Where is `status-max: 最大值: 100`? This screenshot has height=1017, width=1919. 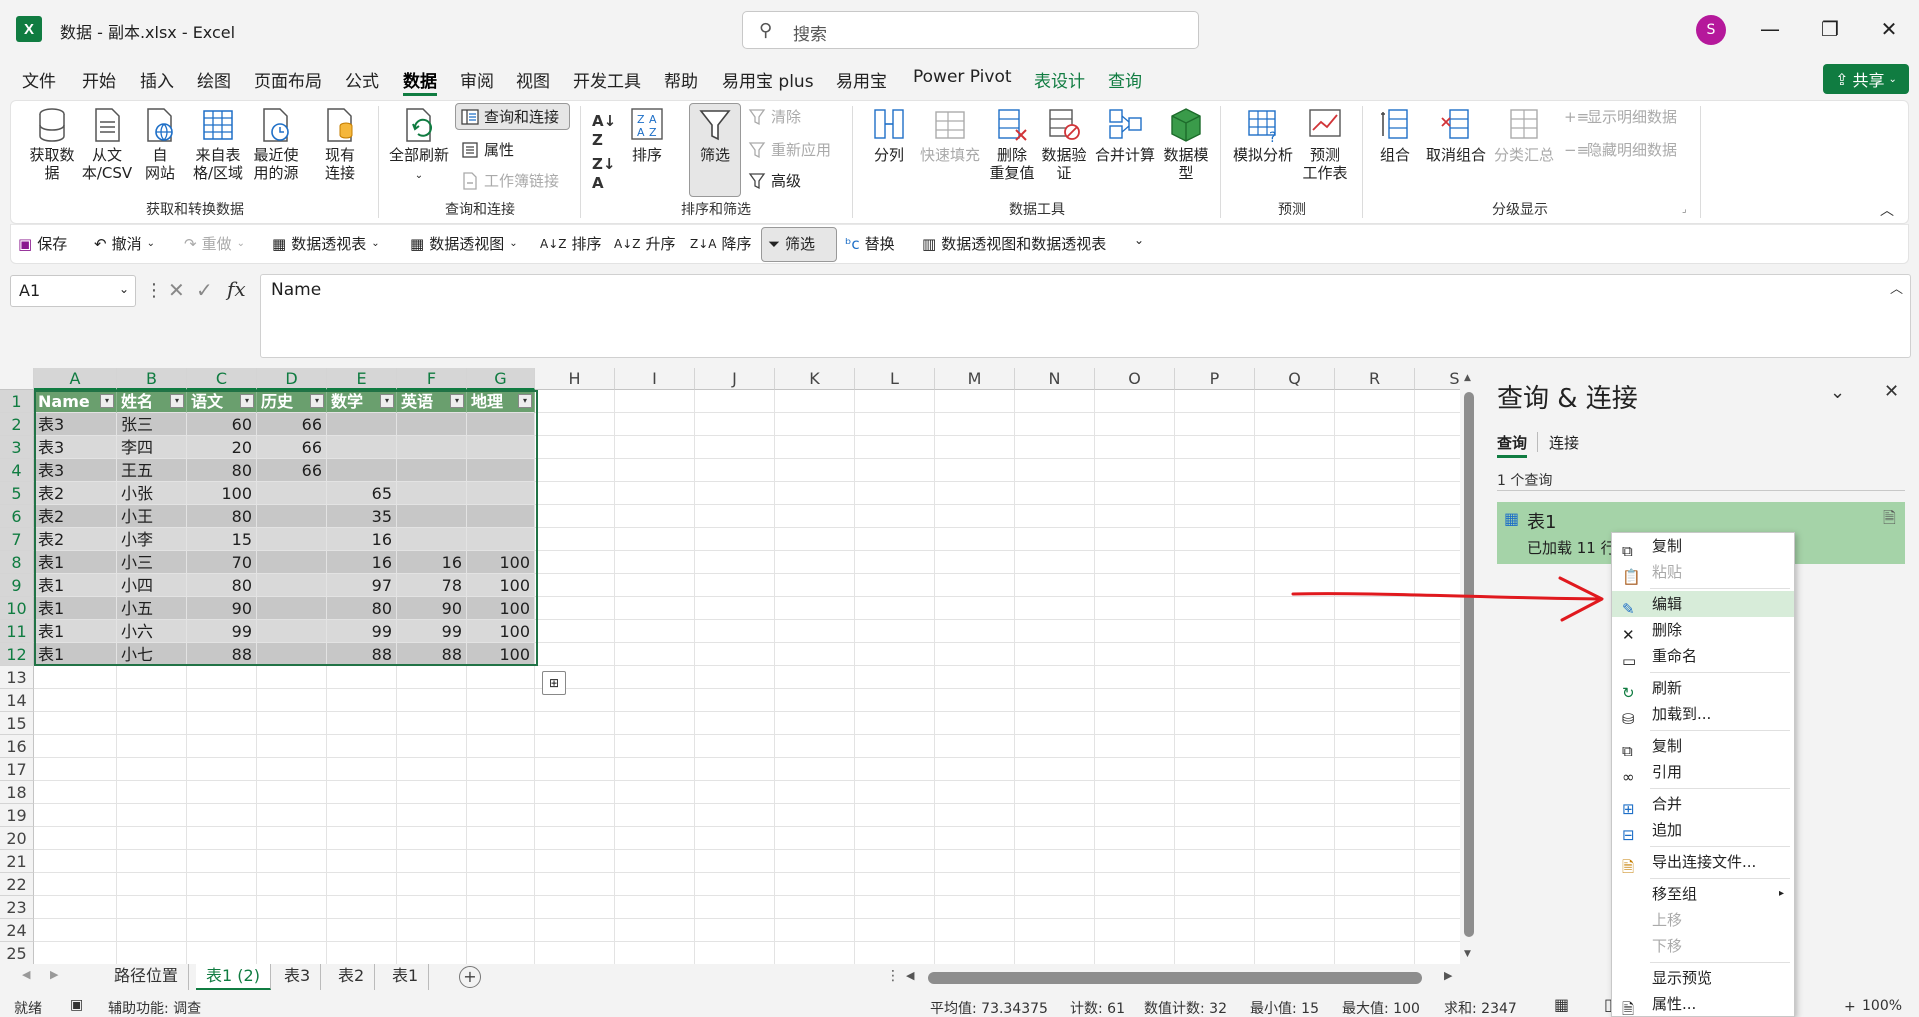
status-max: 最大值: 100 is located at coordinates (1381, 1007).